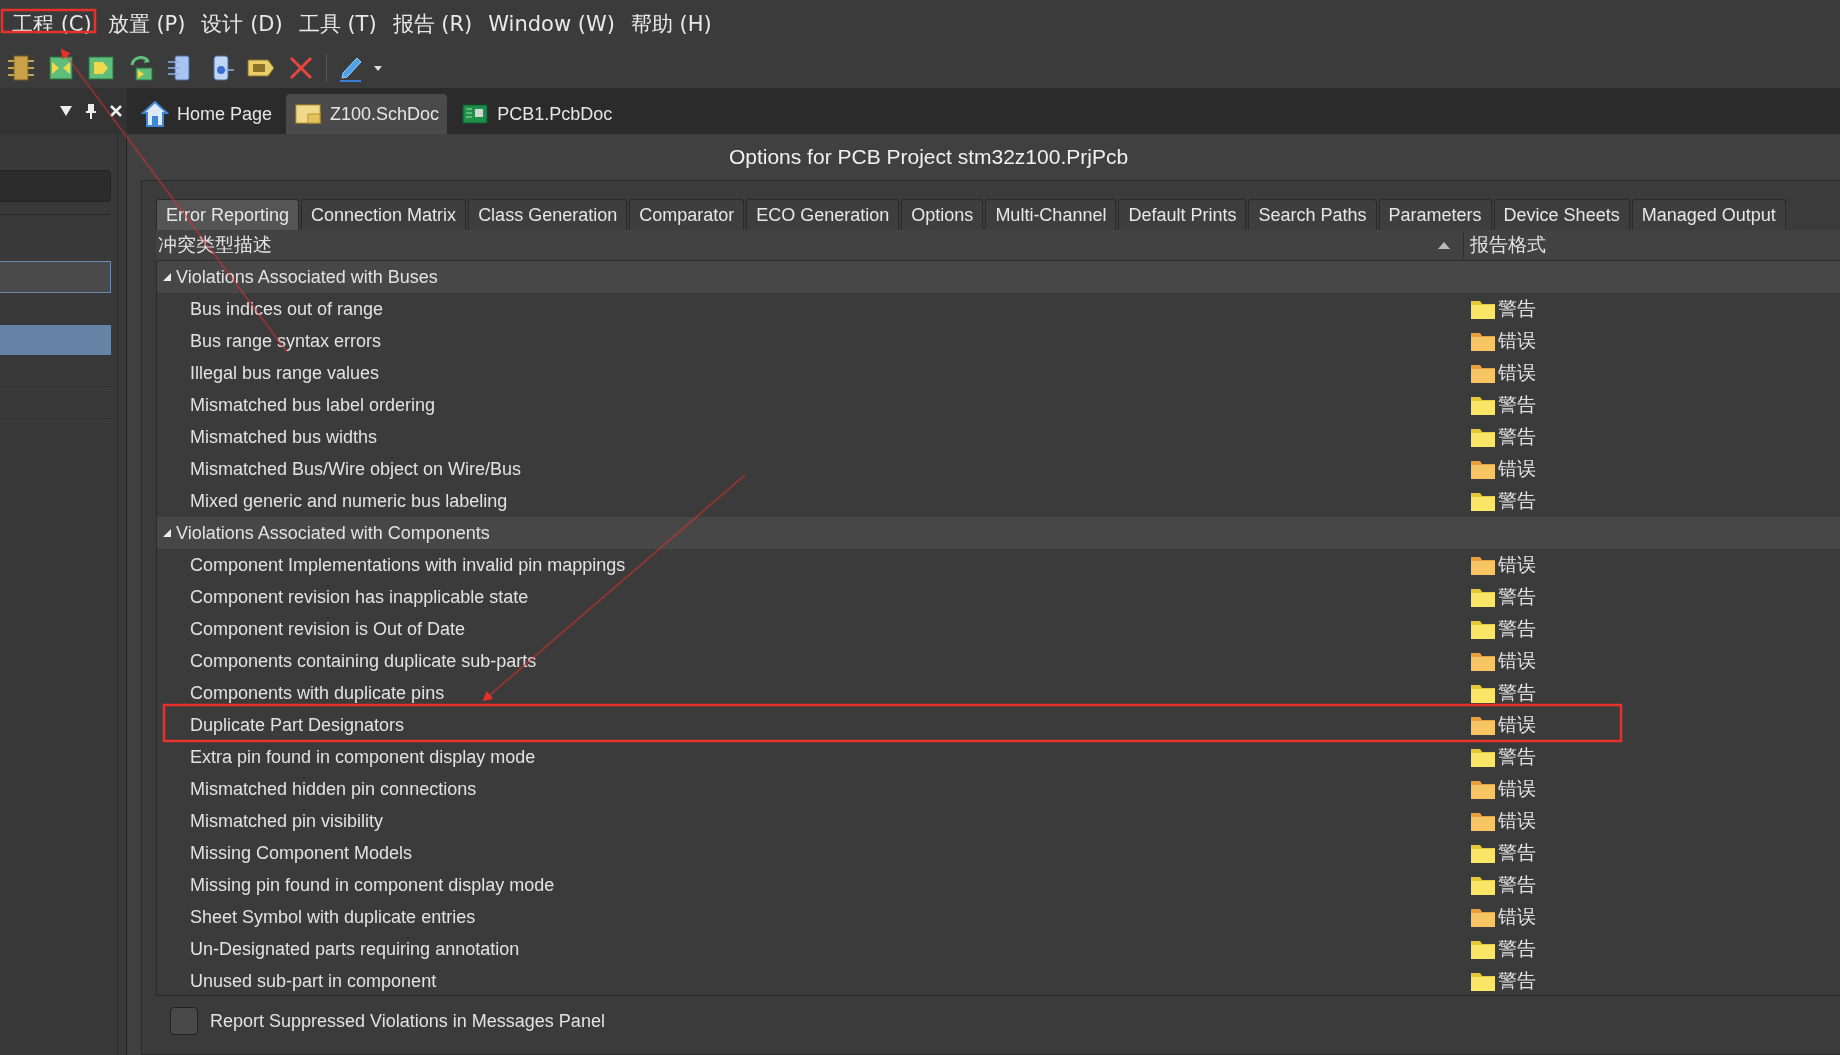  What do you see at coordinates (1651, 245) in the screenshot?
I see `column-header: 报告格式` at bounding box center [1651, 245].